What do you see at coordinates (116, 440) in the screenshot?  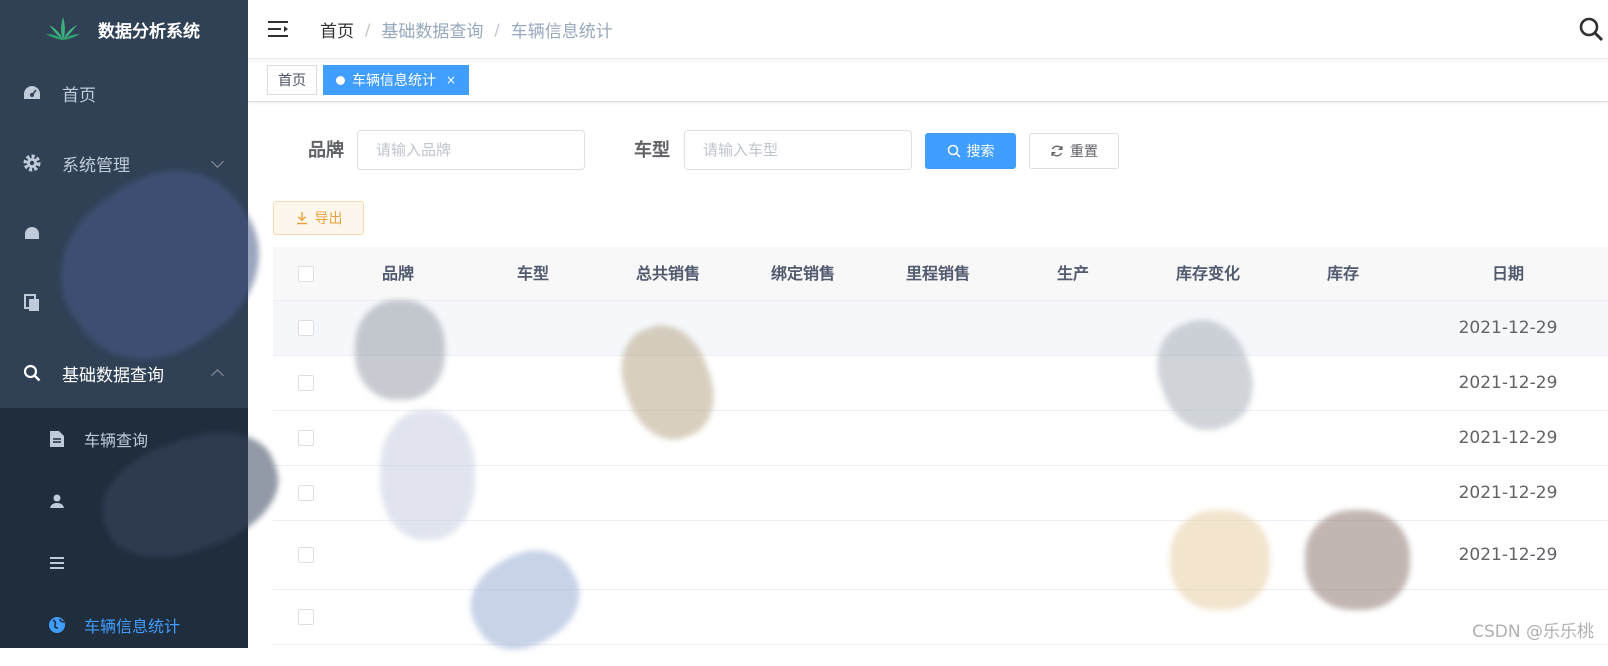 I see `sidebar-subitem-label: 车辆查询` at bounding box center [116, 440].